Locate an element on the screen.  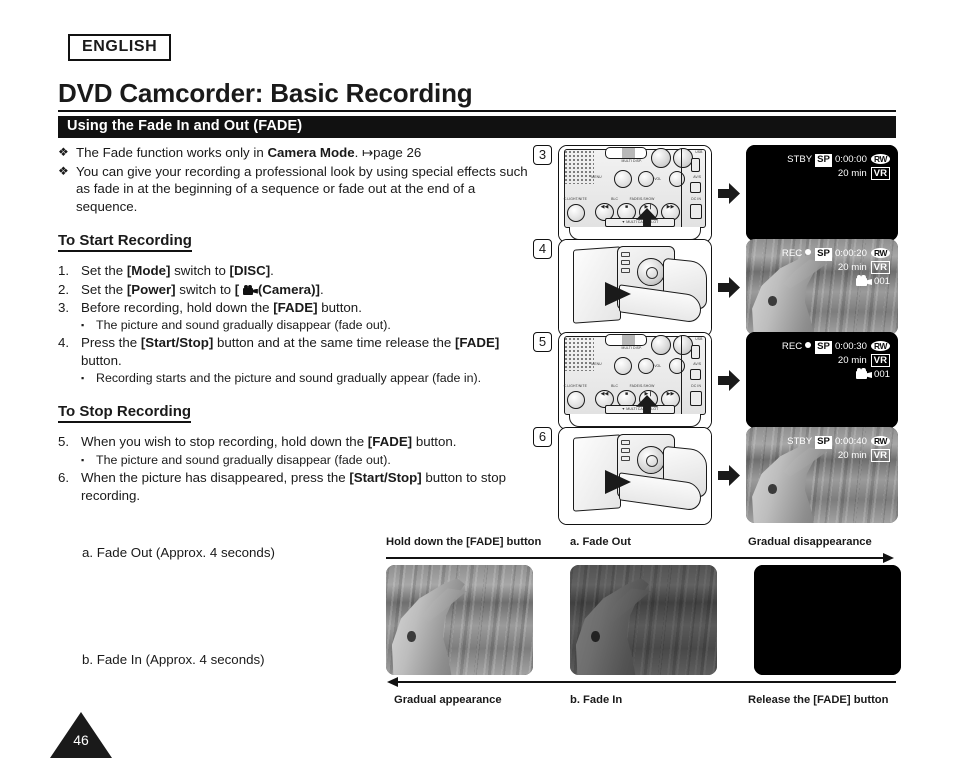
osd-timecode: 0:00:40 is located at coordinates (850, 441).